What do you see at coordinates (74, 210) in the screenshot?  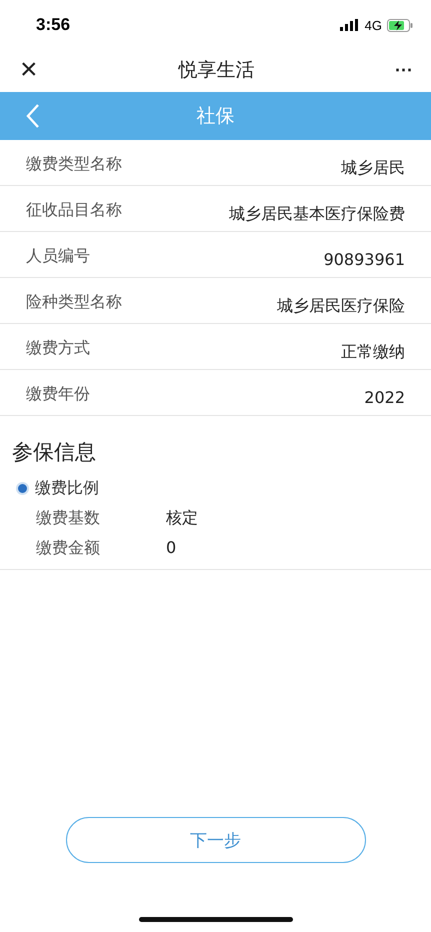 I see `field-label: 征收品目名称` at bounding box center [74, 210].